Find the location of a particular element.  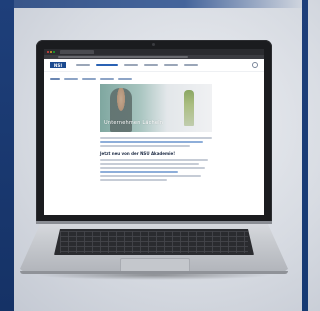

article-content: Jetzt neu von der NSU Akademie! is located at coordinates (156, 159).